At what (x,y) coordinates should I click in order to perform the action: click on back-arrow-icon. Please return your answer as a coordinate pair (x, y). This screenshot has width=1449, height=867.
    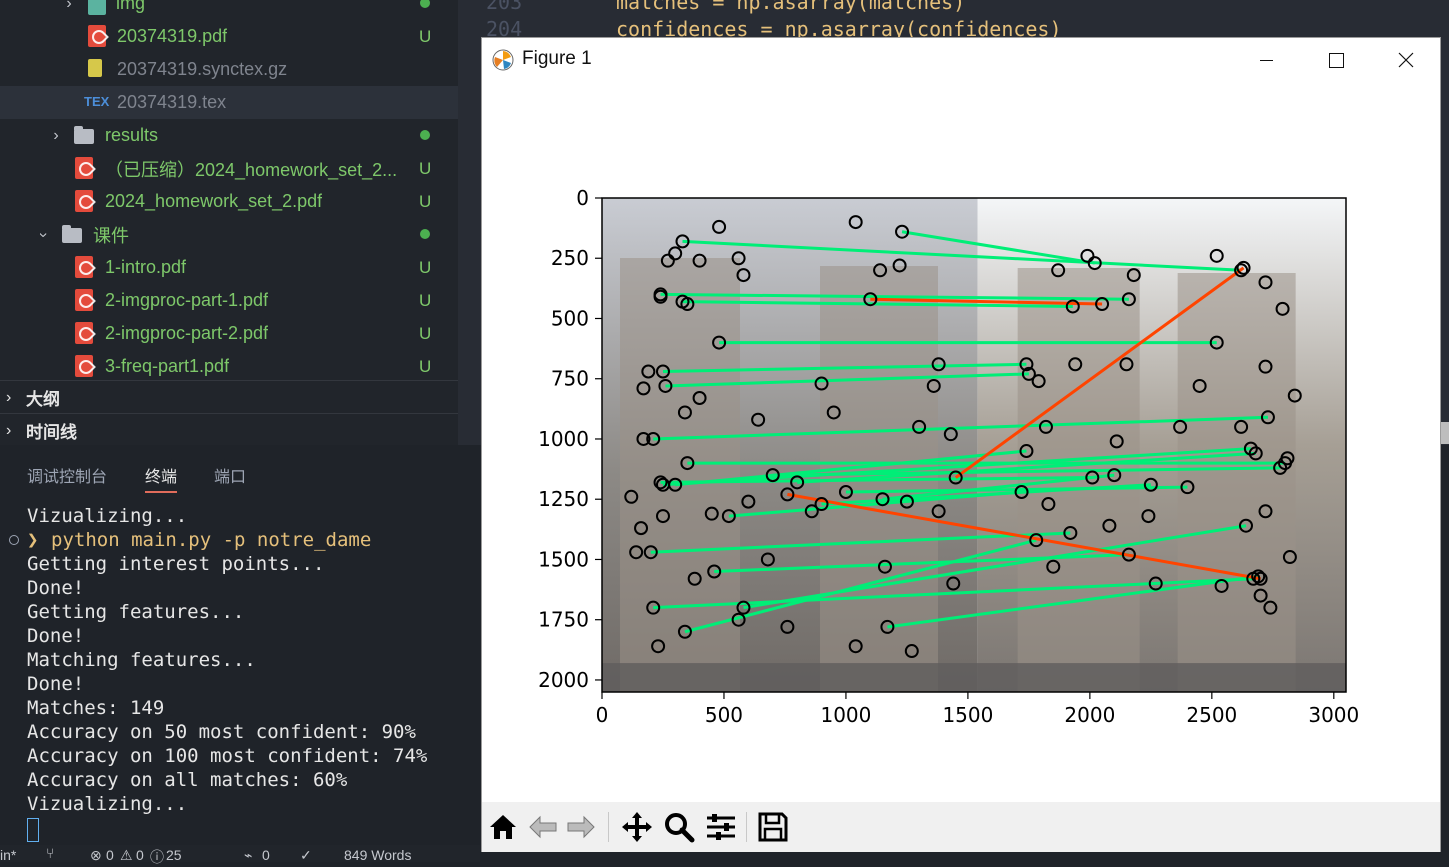
    Looking at the image, I should click on (543, 827).